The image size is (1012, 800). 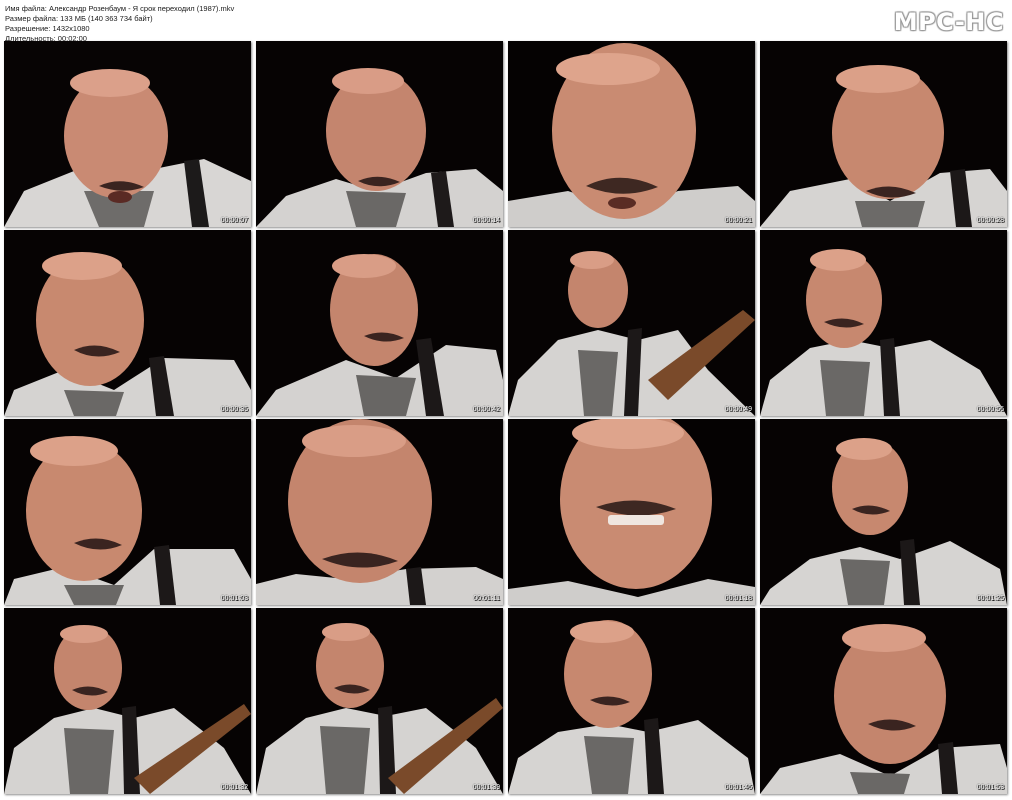 What do you see at coordinates (47, 28) in the screenshot?
I see `resolution-text: Разрешение: 1432x1080` at bounding box center [47, 28].